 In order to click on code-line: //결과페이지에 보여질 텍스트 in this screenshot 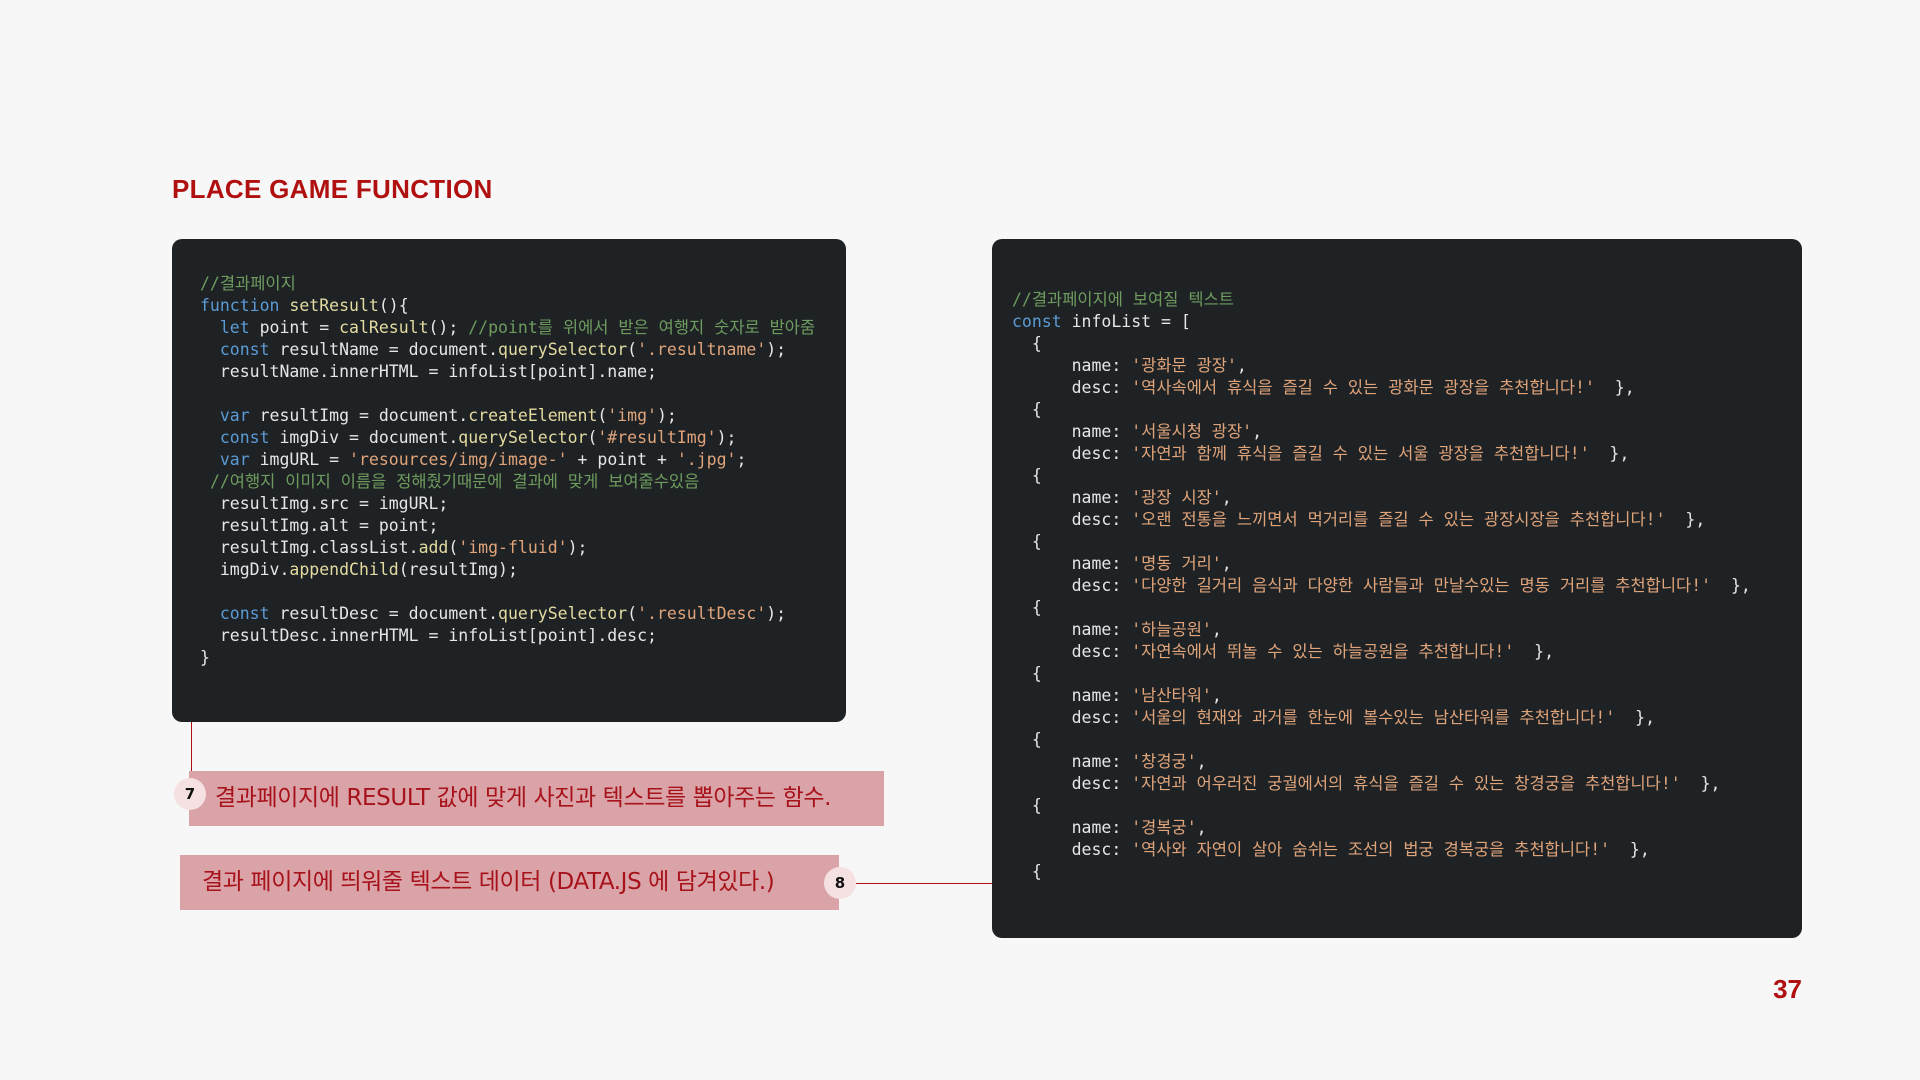, I will do `click(1123, 299)`.